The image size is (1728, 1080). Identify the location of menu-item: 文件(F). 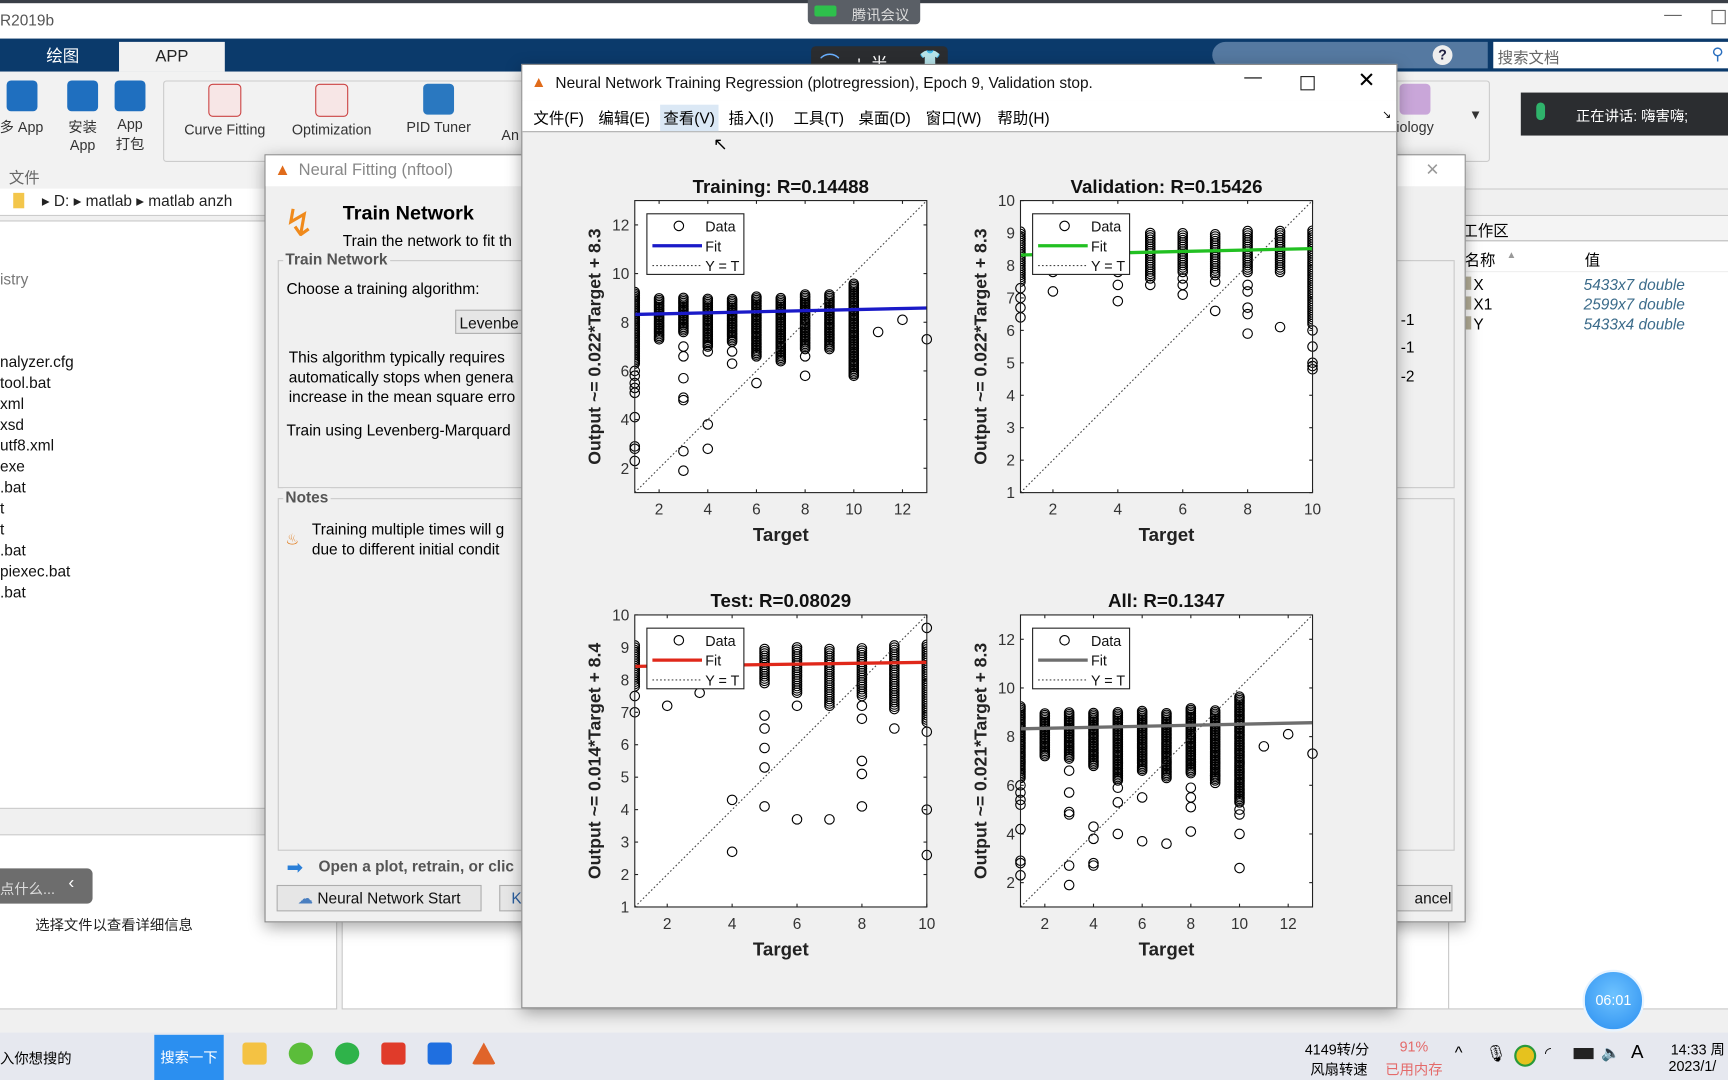
(558, 118).